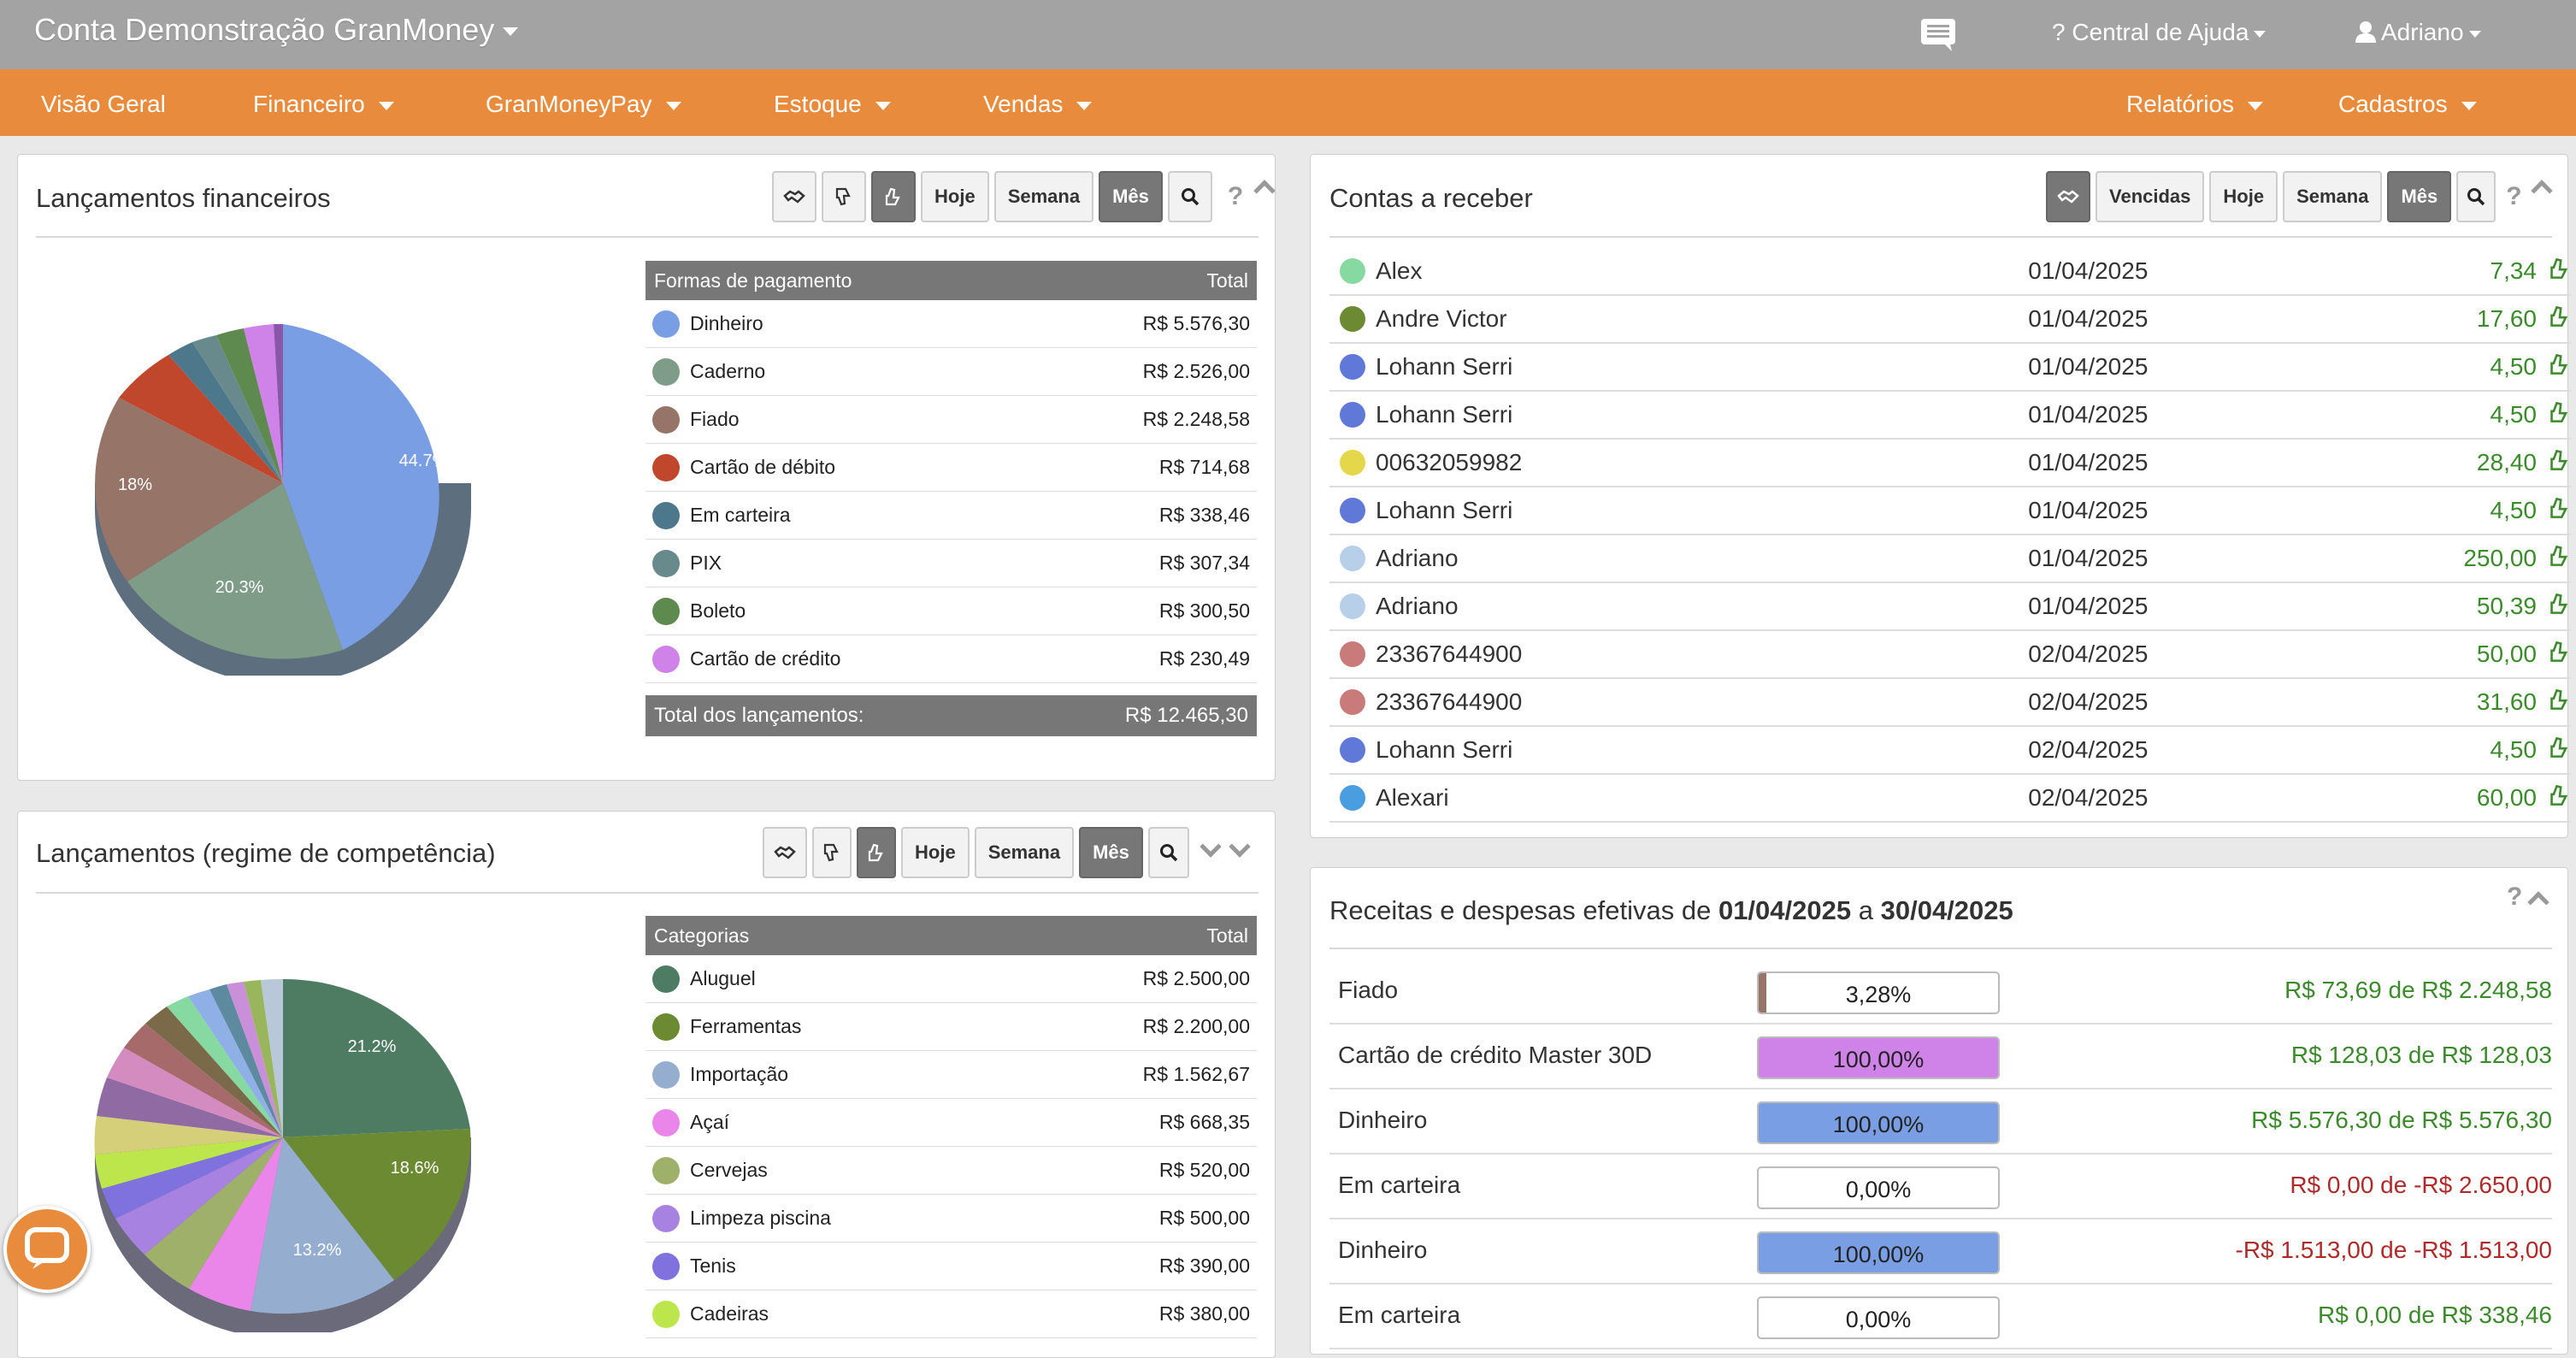 The height and width of the screenshot is (1358, 2576). What do you see at coordinates (706, 563) in the screenshot?
I see `row-label: PIX` at bounding box center [706, 563].